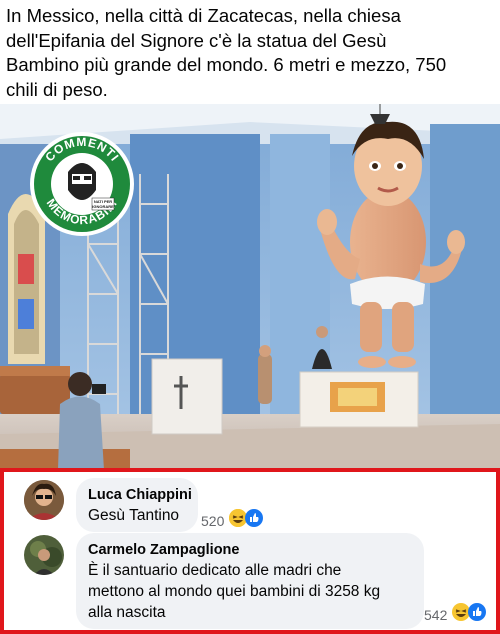 This screenshot has width=500, height=634. Describe the element at coordinates (435, 615) in the screenshot. I see `reaction-count: 542` at that location.